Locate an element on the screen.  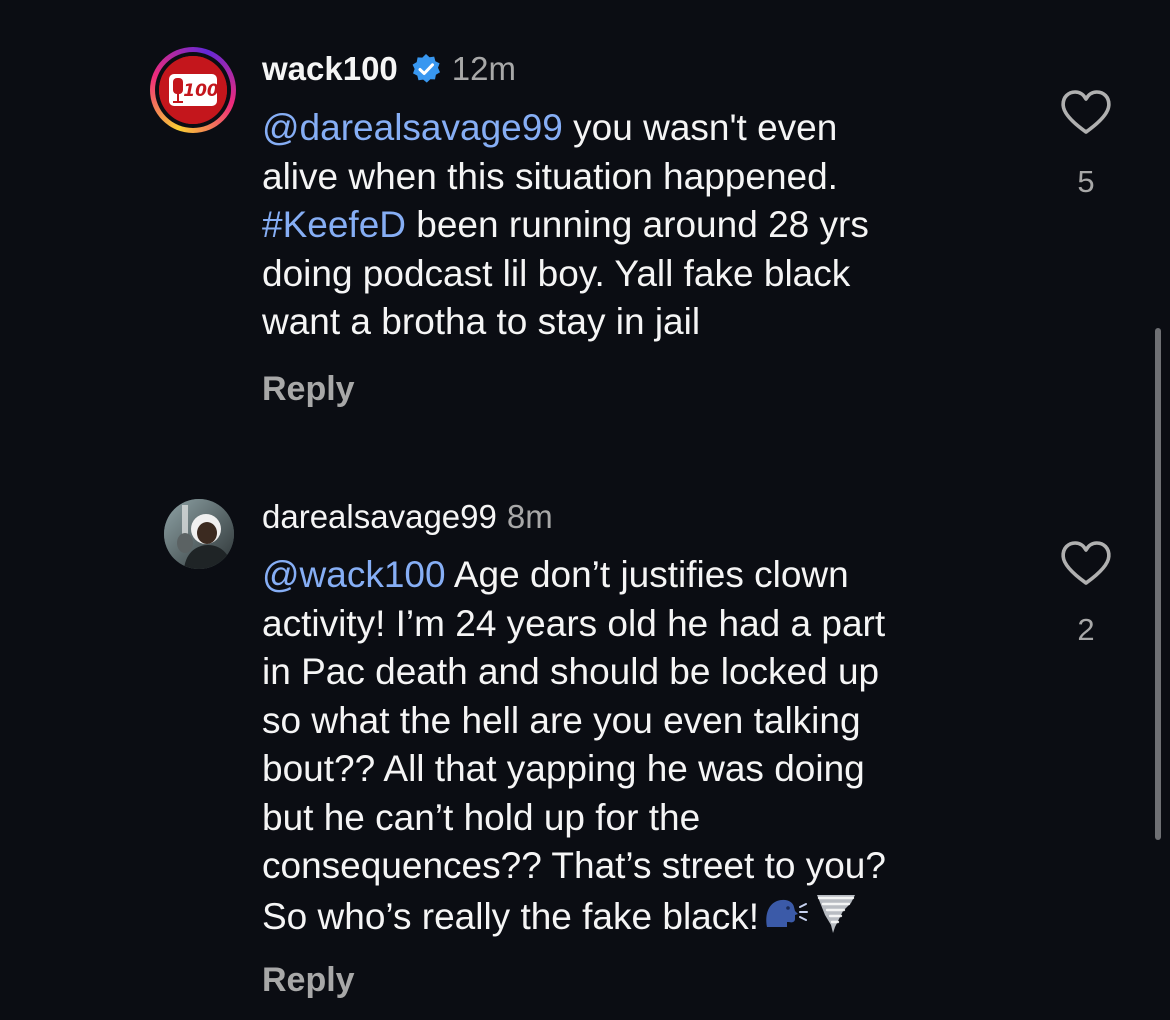
hashtag-link: #KeefeD is located at coordinates (334, 224).